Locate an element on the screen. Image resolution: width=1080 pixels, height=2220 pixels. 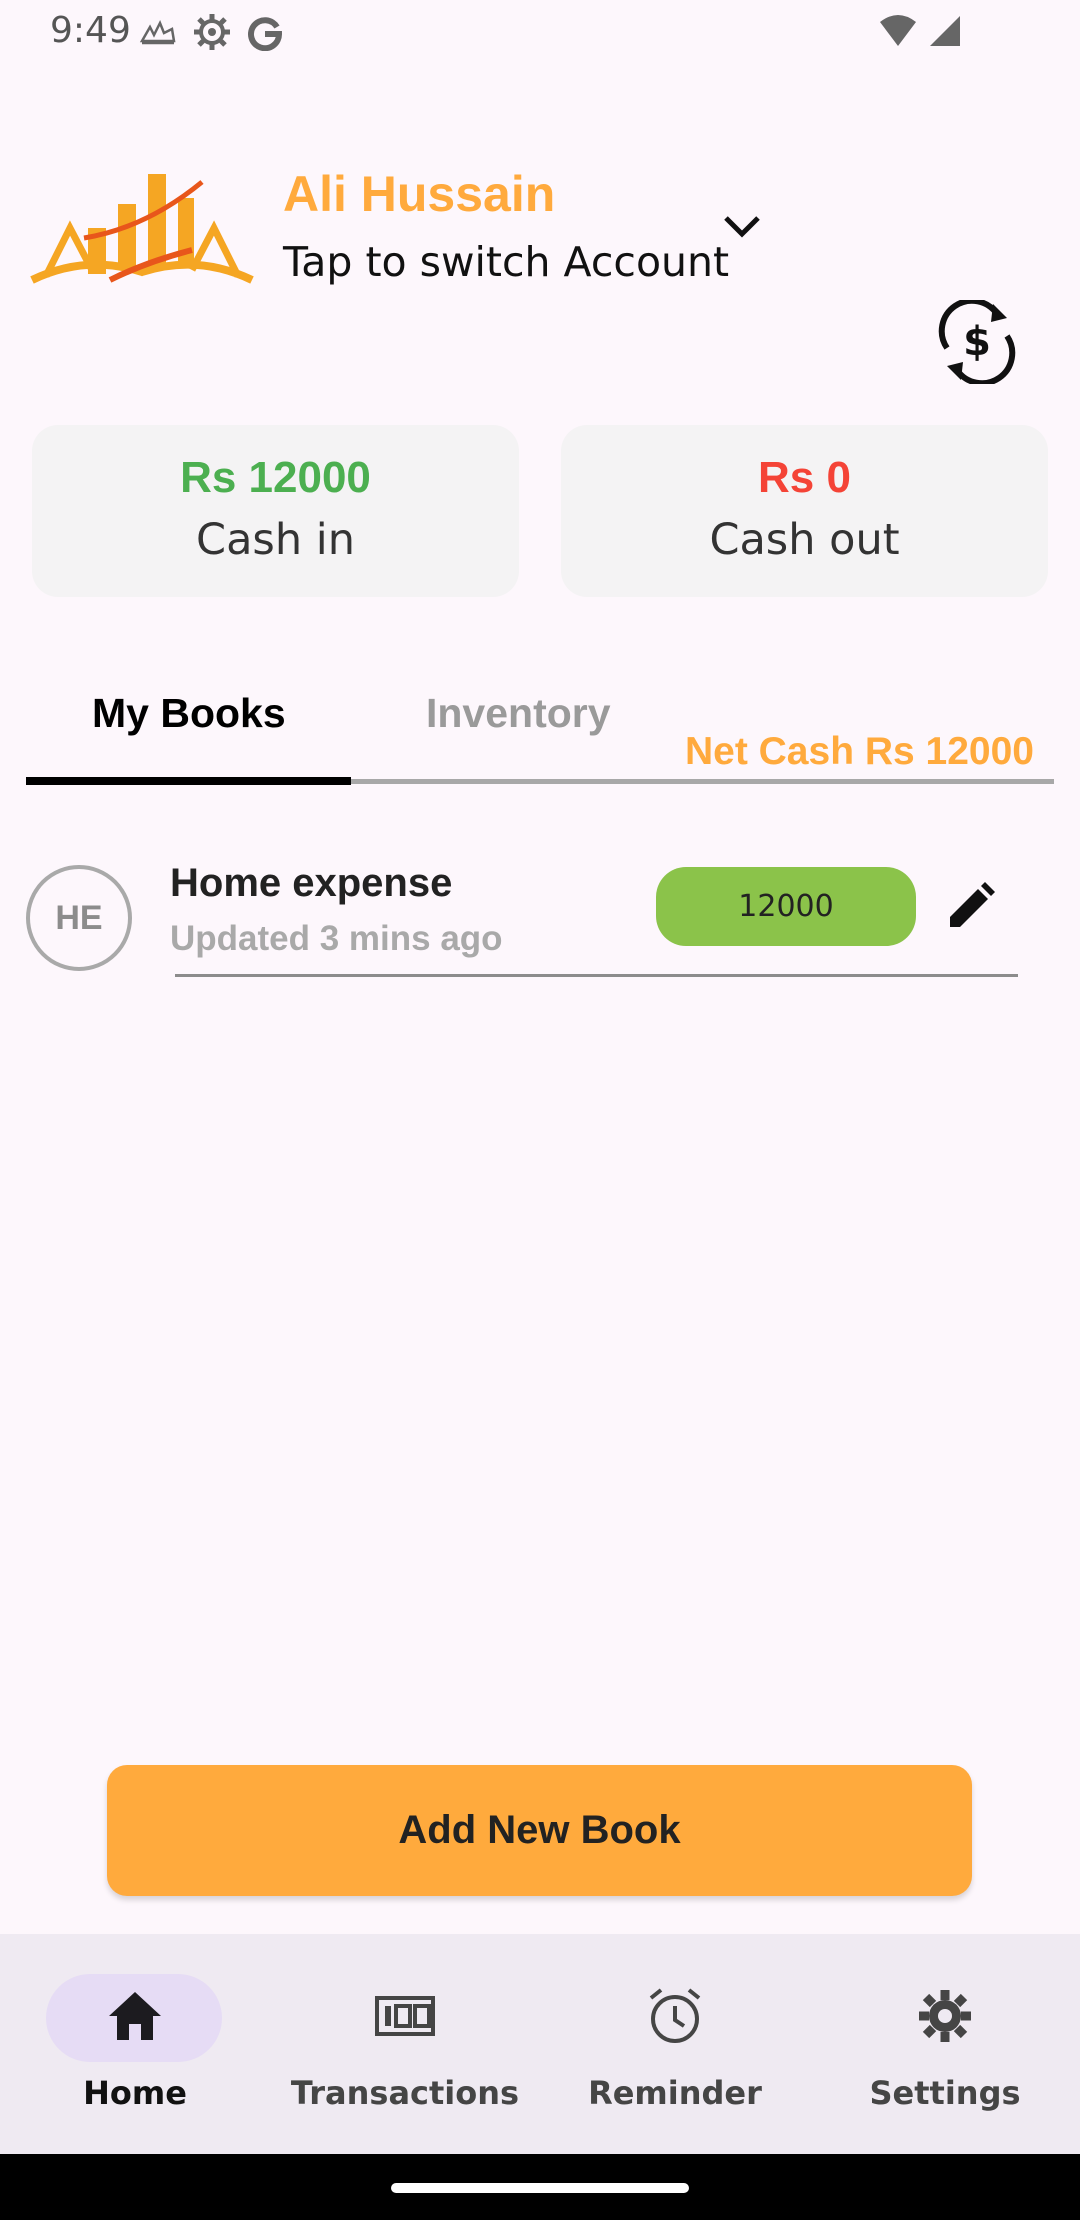
book-tabs: My Books Inventory Net Cash Rs 12000 is located at coordinates (540, 725).